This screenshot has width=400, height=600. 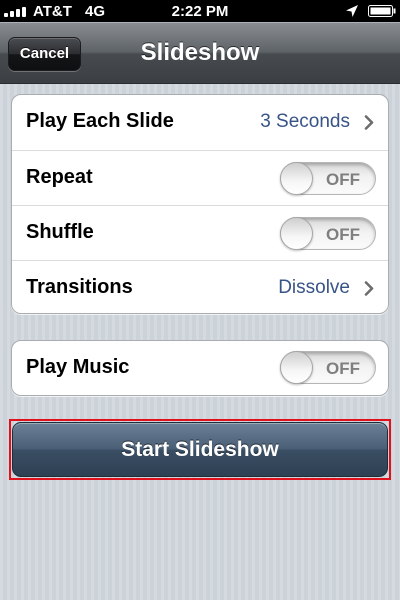 I want to click on repeat-row: Repeat OFF, so click(x=200, y=177).